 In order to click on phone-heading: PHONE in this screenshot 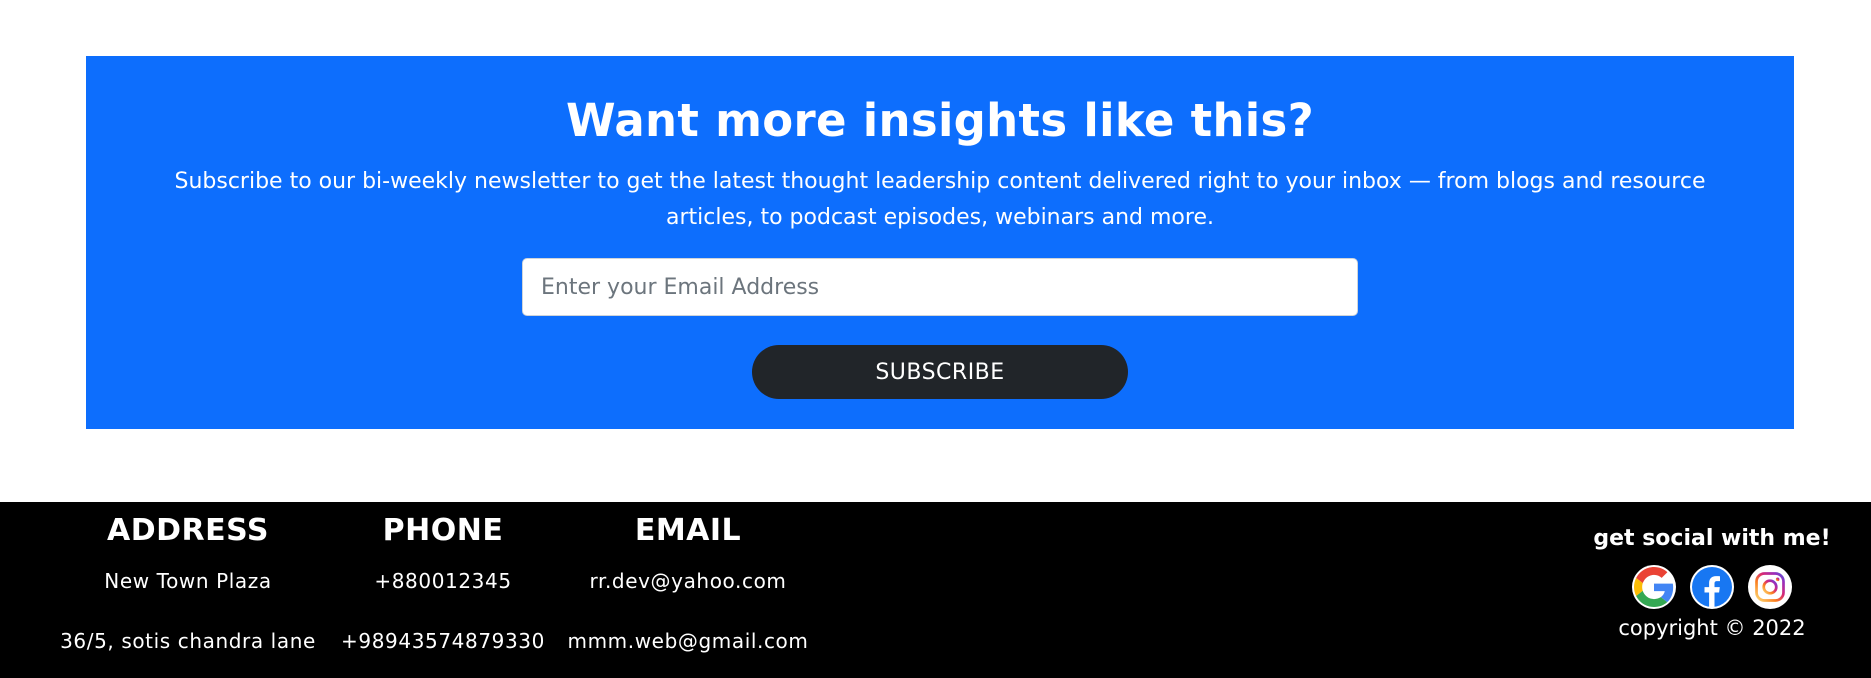, I will do `click(443, 530)`.